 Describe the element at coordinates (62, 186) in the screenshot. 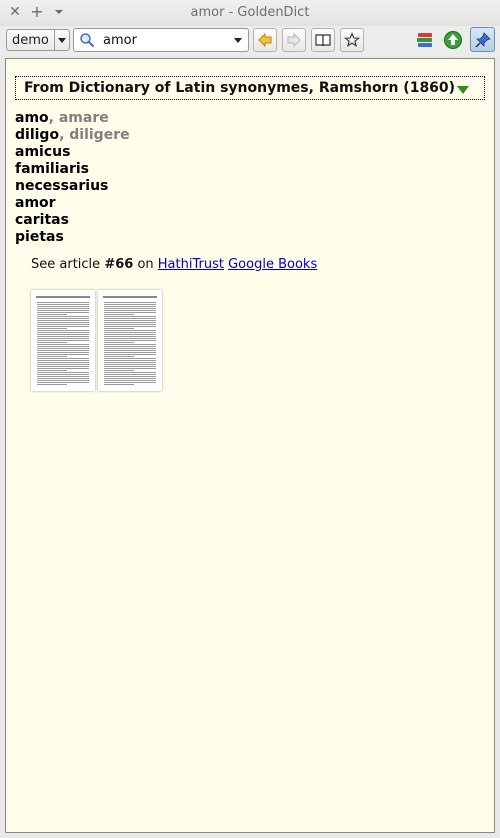

I see `headword: necessarius` at that location.